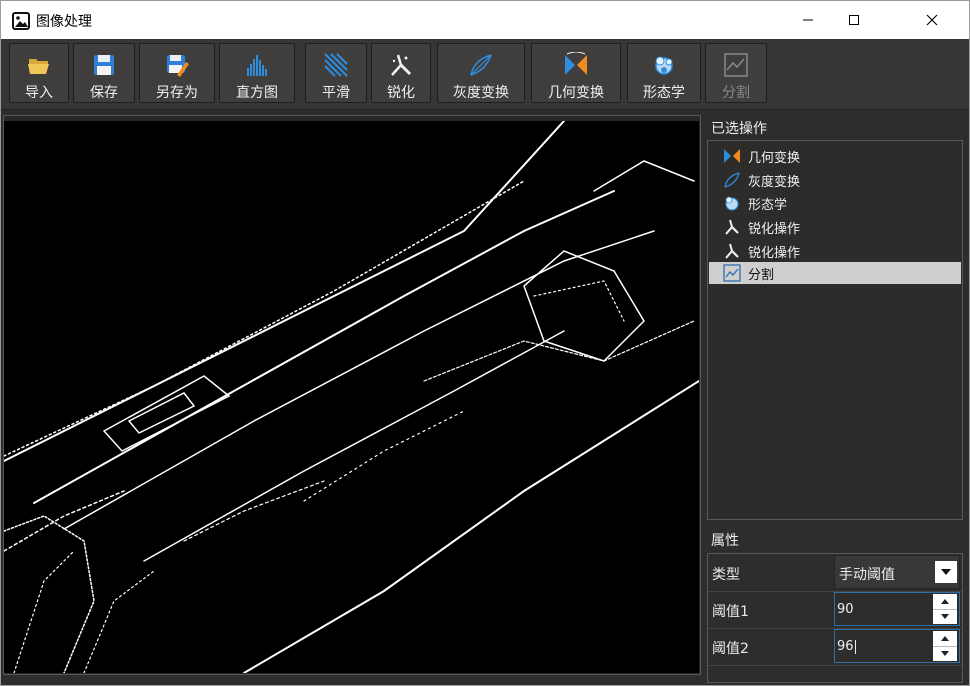 The image size is (970, 686). Describe the element at coordinates (736, 93) in the screenshot. I see `segment-label: 分割` at that location.